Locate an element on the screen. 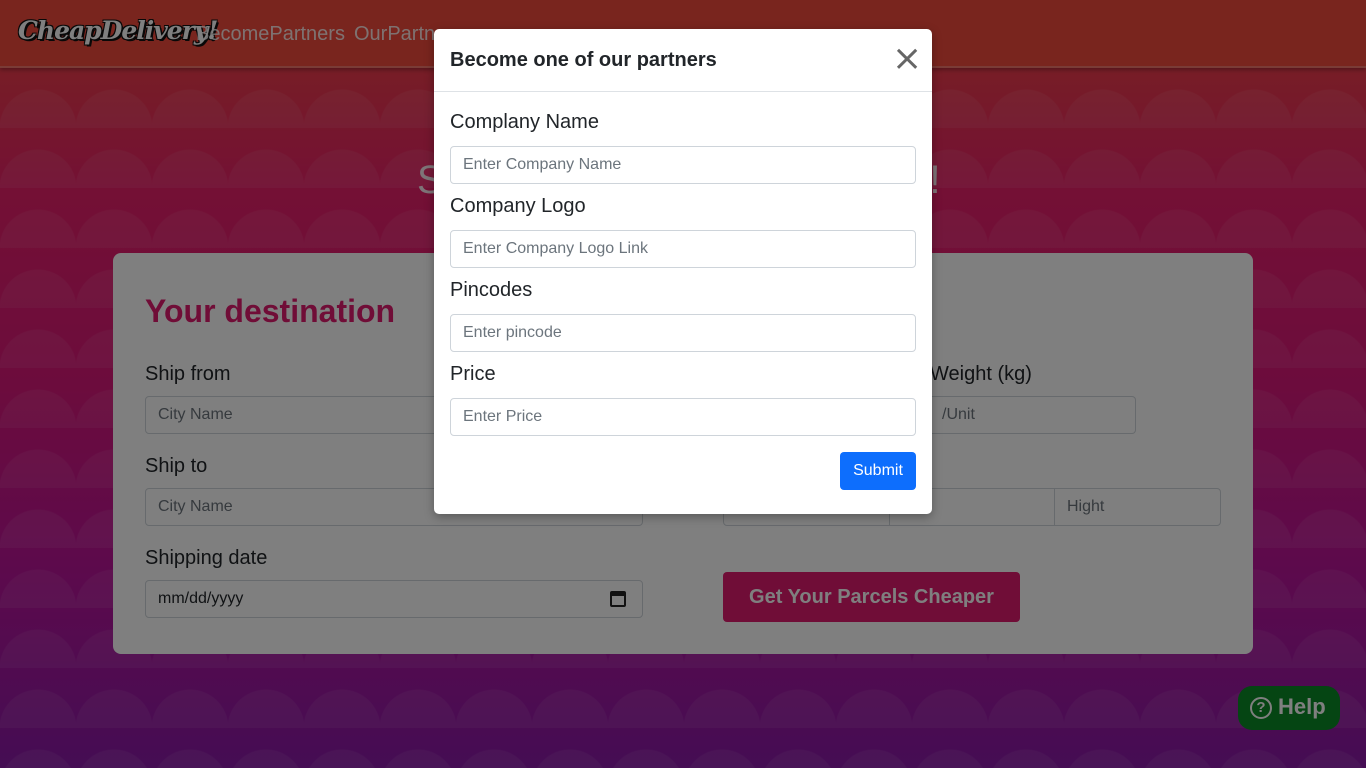 Image resolution: width=1366 pixels, height=768 pixels. price-label: Price is located at coordinates (473, 374).